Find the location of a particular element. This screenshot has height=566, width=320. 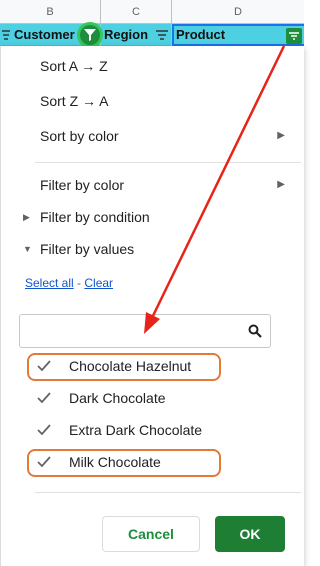

header-row: Customer Region Product is located at coordinates (152, 35).